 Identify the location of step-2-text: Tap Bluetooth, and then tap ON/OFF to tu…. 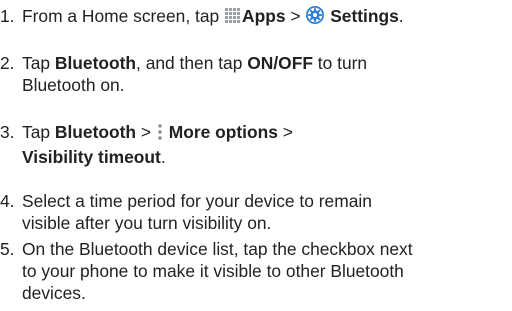
(195, 74).